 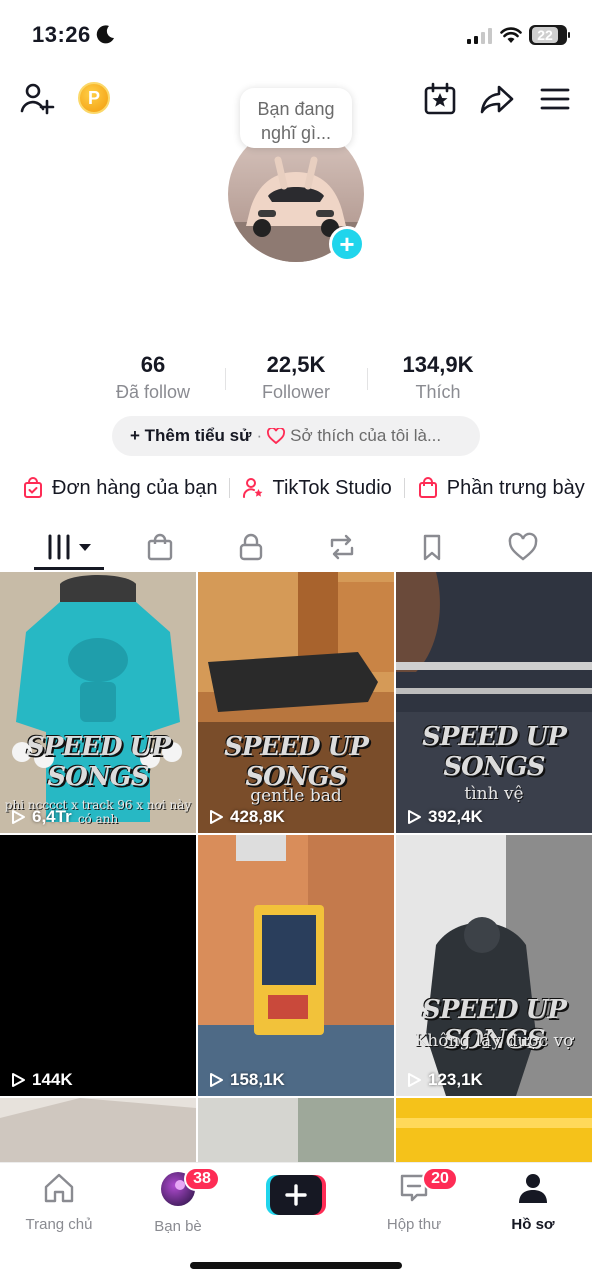 I want to click on grid-bars-icon, so click(x=69, y=547).